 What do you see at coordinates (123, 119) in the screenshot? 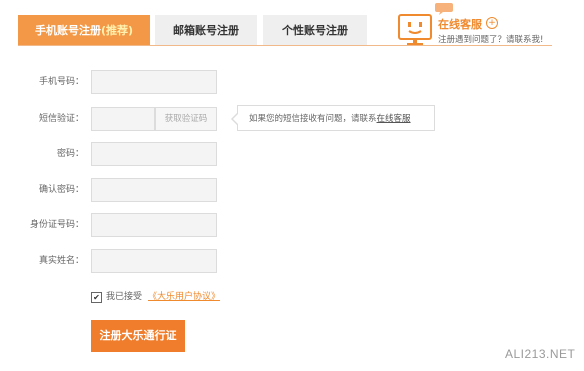
I see `sms-code-input` at bounding box center [123, 119].